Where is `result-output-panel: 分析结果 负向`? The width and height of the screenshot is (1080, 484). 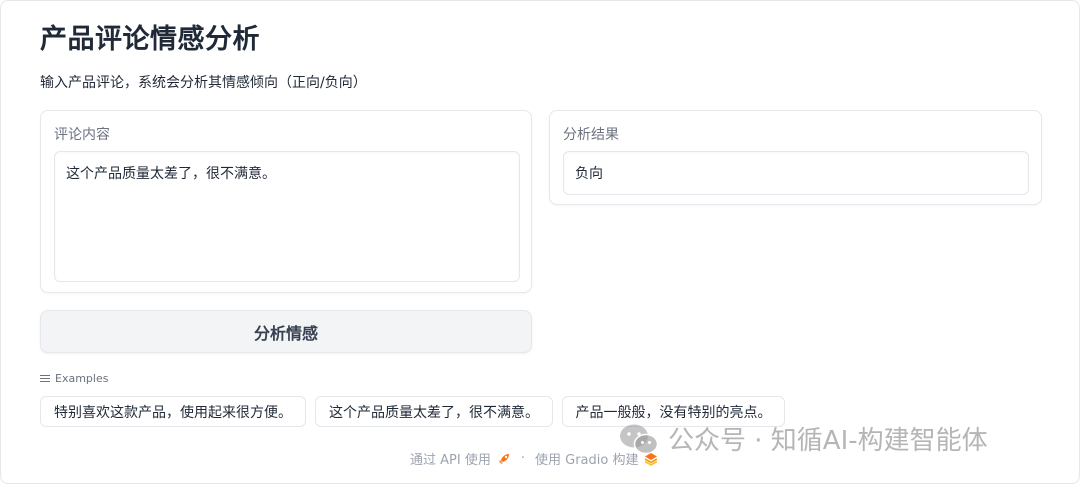
result-output-panel: 分析结果 负向 is located at coordinates (795, 157).